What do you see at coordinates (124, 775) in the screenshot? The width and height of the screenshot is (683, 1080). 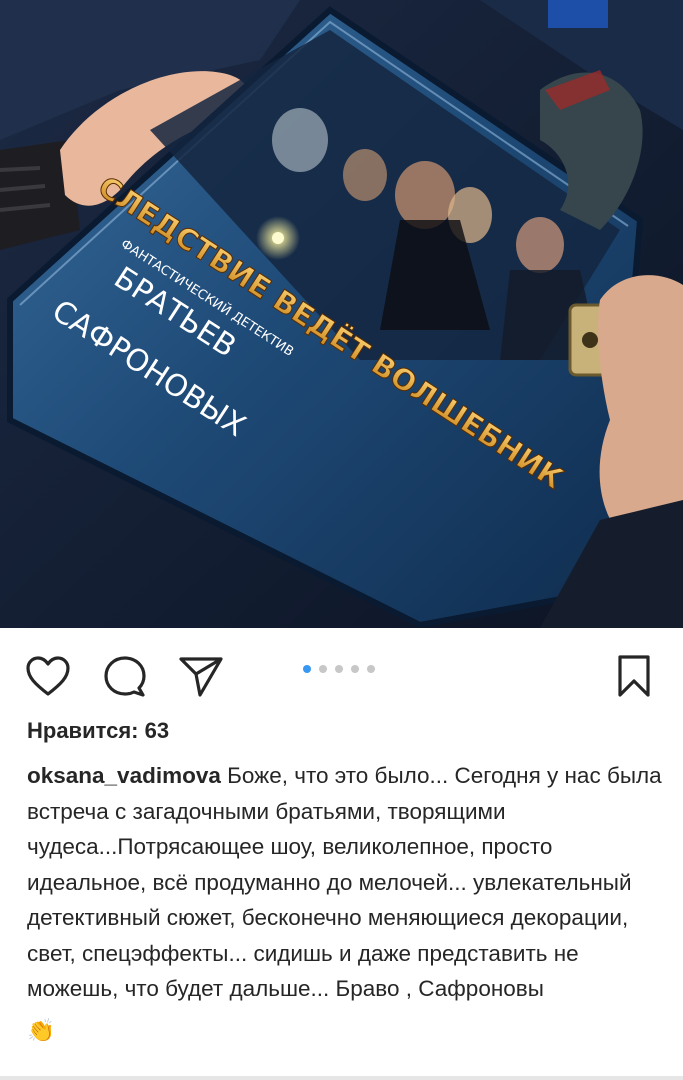 I see `caption-username: oksana_vadimova` at bounding box center [124, 775].